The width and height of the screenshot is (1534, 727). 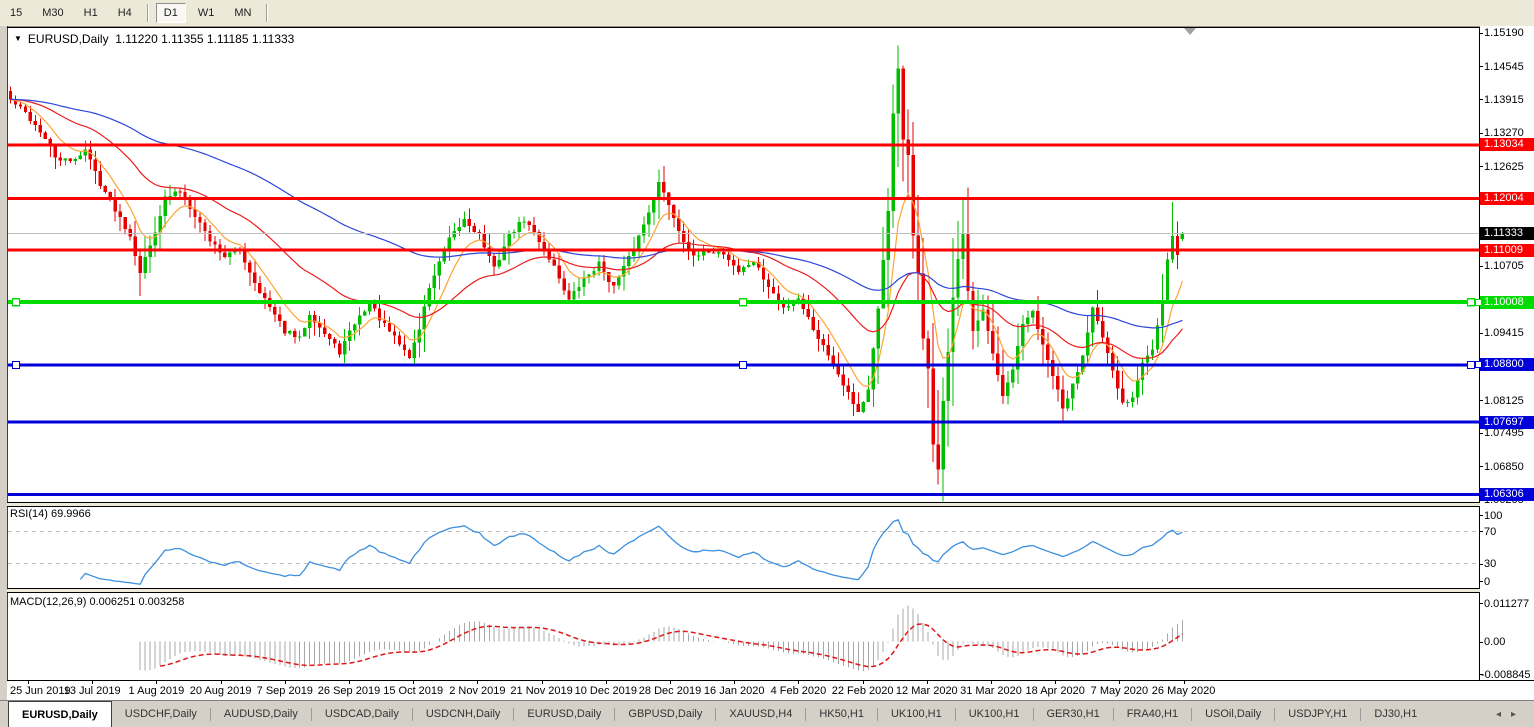 I want to click on timeframe-button-15: 15, so click(x=16, y=13).